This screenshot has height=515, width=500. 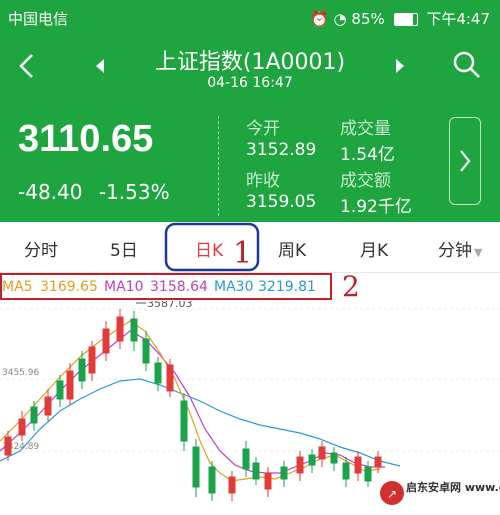 What do you see at coordinates (250, 83) in the screenshot?
I see `quote-timestamp: 04-16 16:47` at bounding box center [250, 83].